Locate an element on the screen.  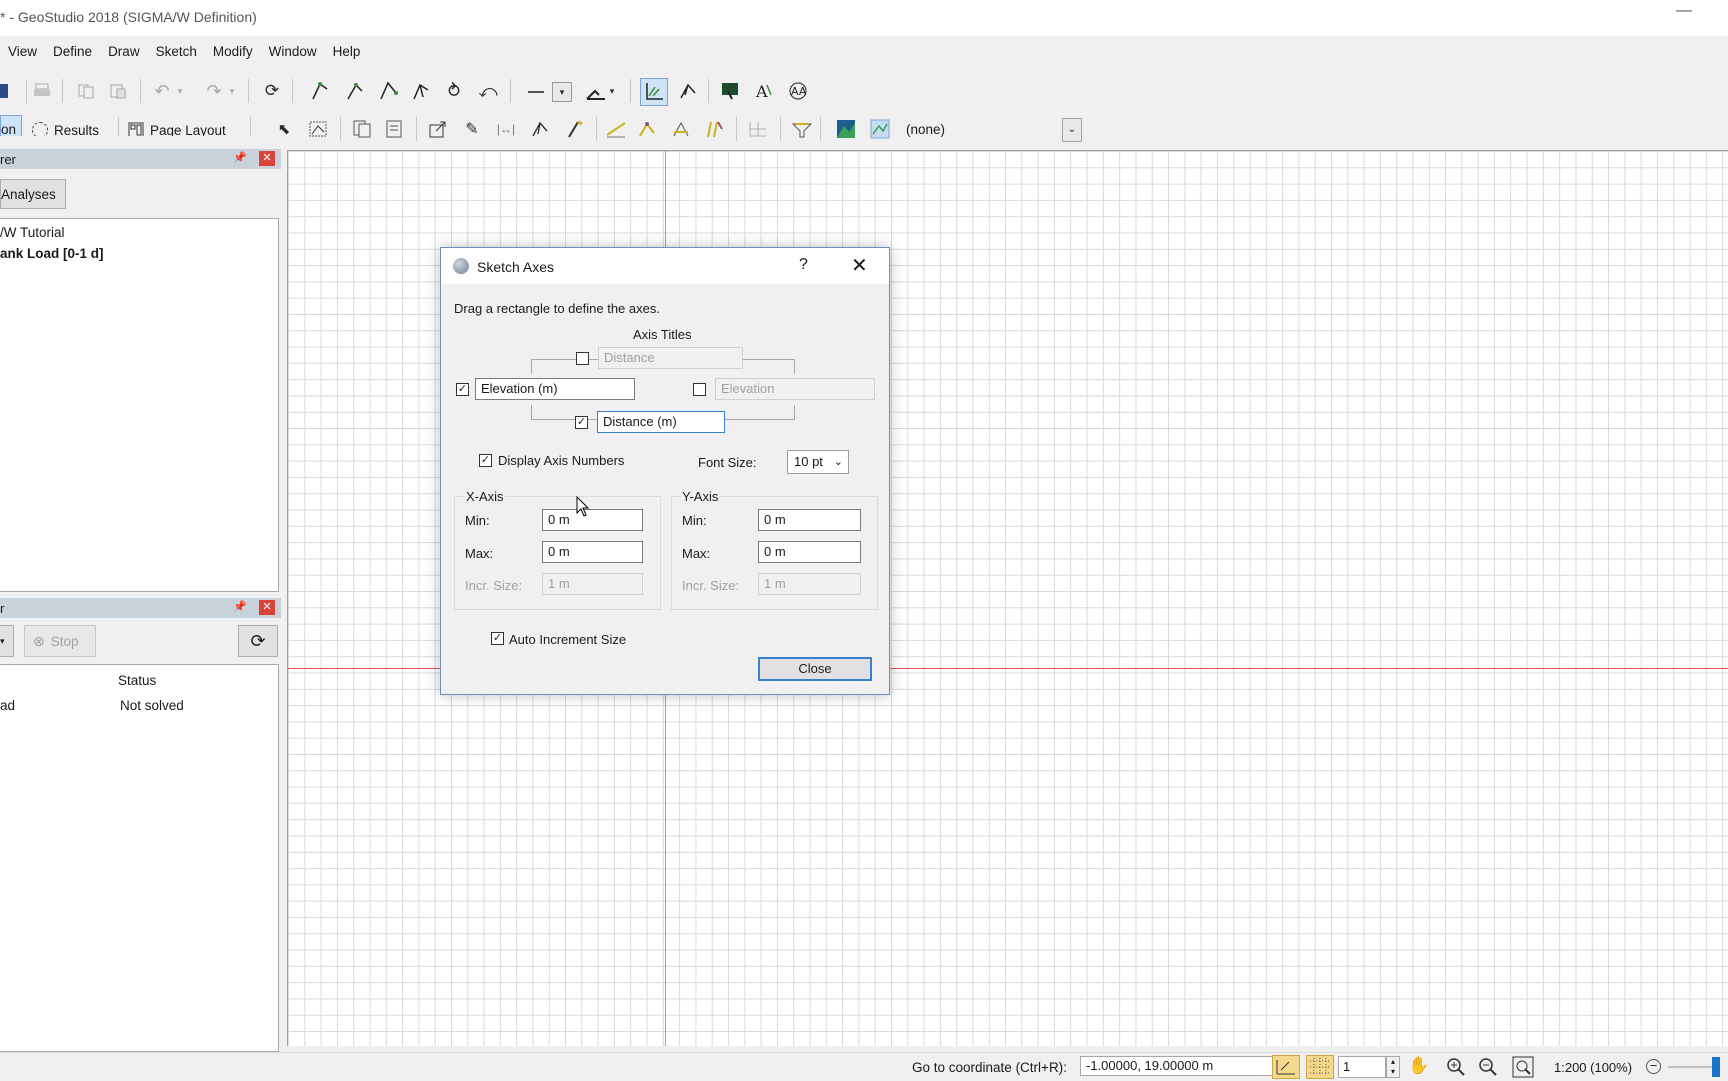
zoom-minus-icon: − is located at coordinates (1653, 1066).